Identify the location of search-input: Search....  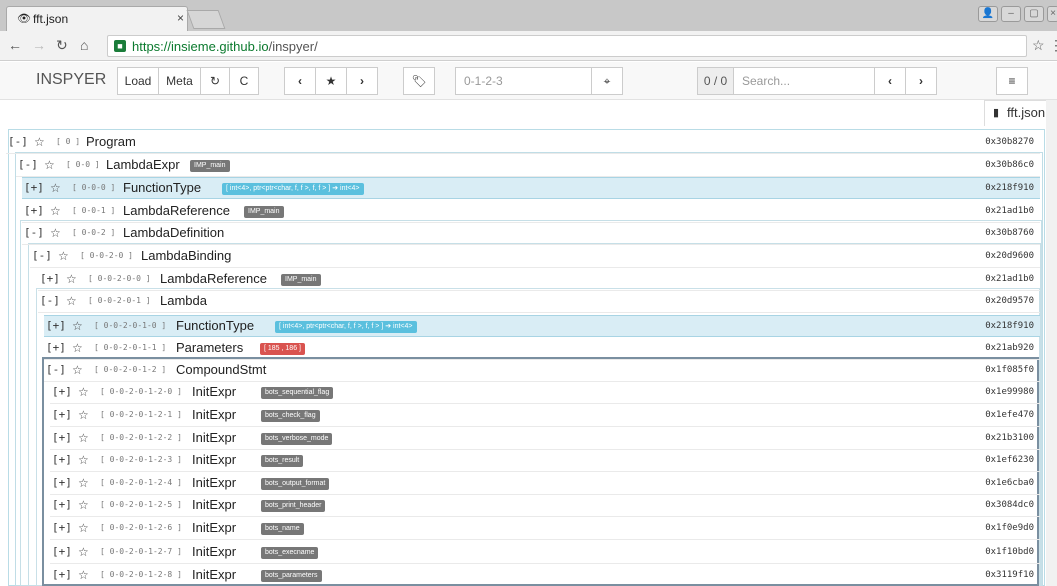
(804, 81).